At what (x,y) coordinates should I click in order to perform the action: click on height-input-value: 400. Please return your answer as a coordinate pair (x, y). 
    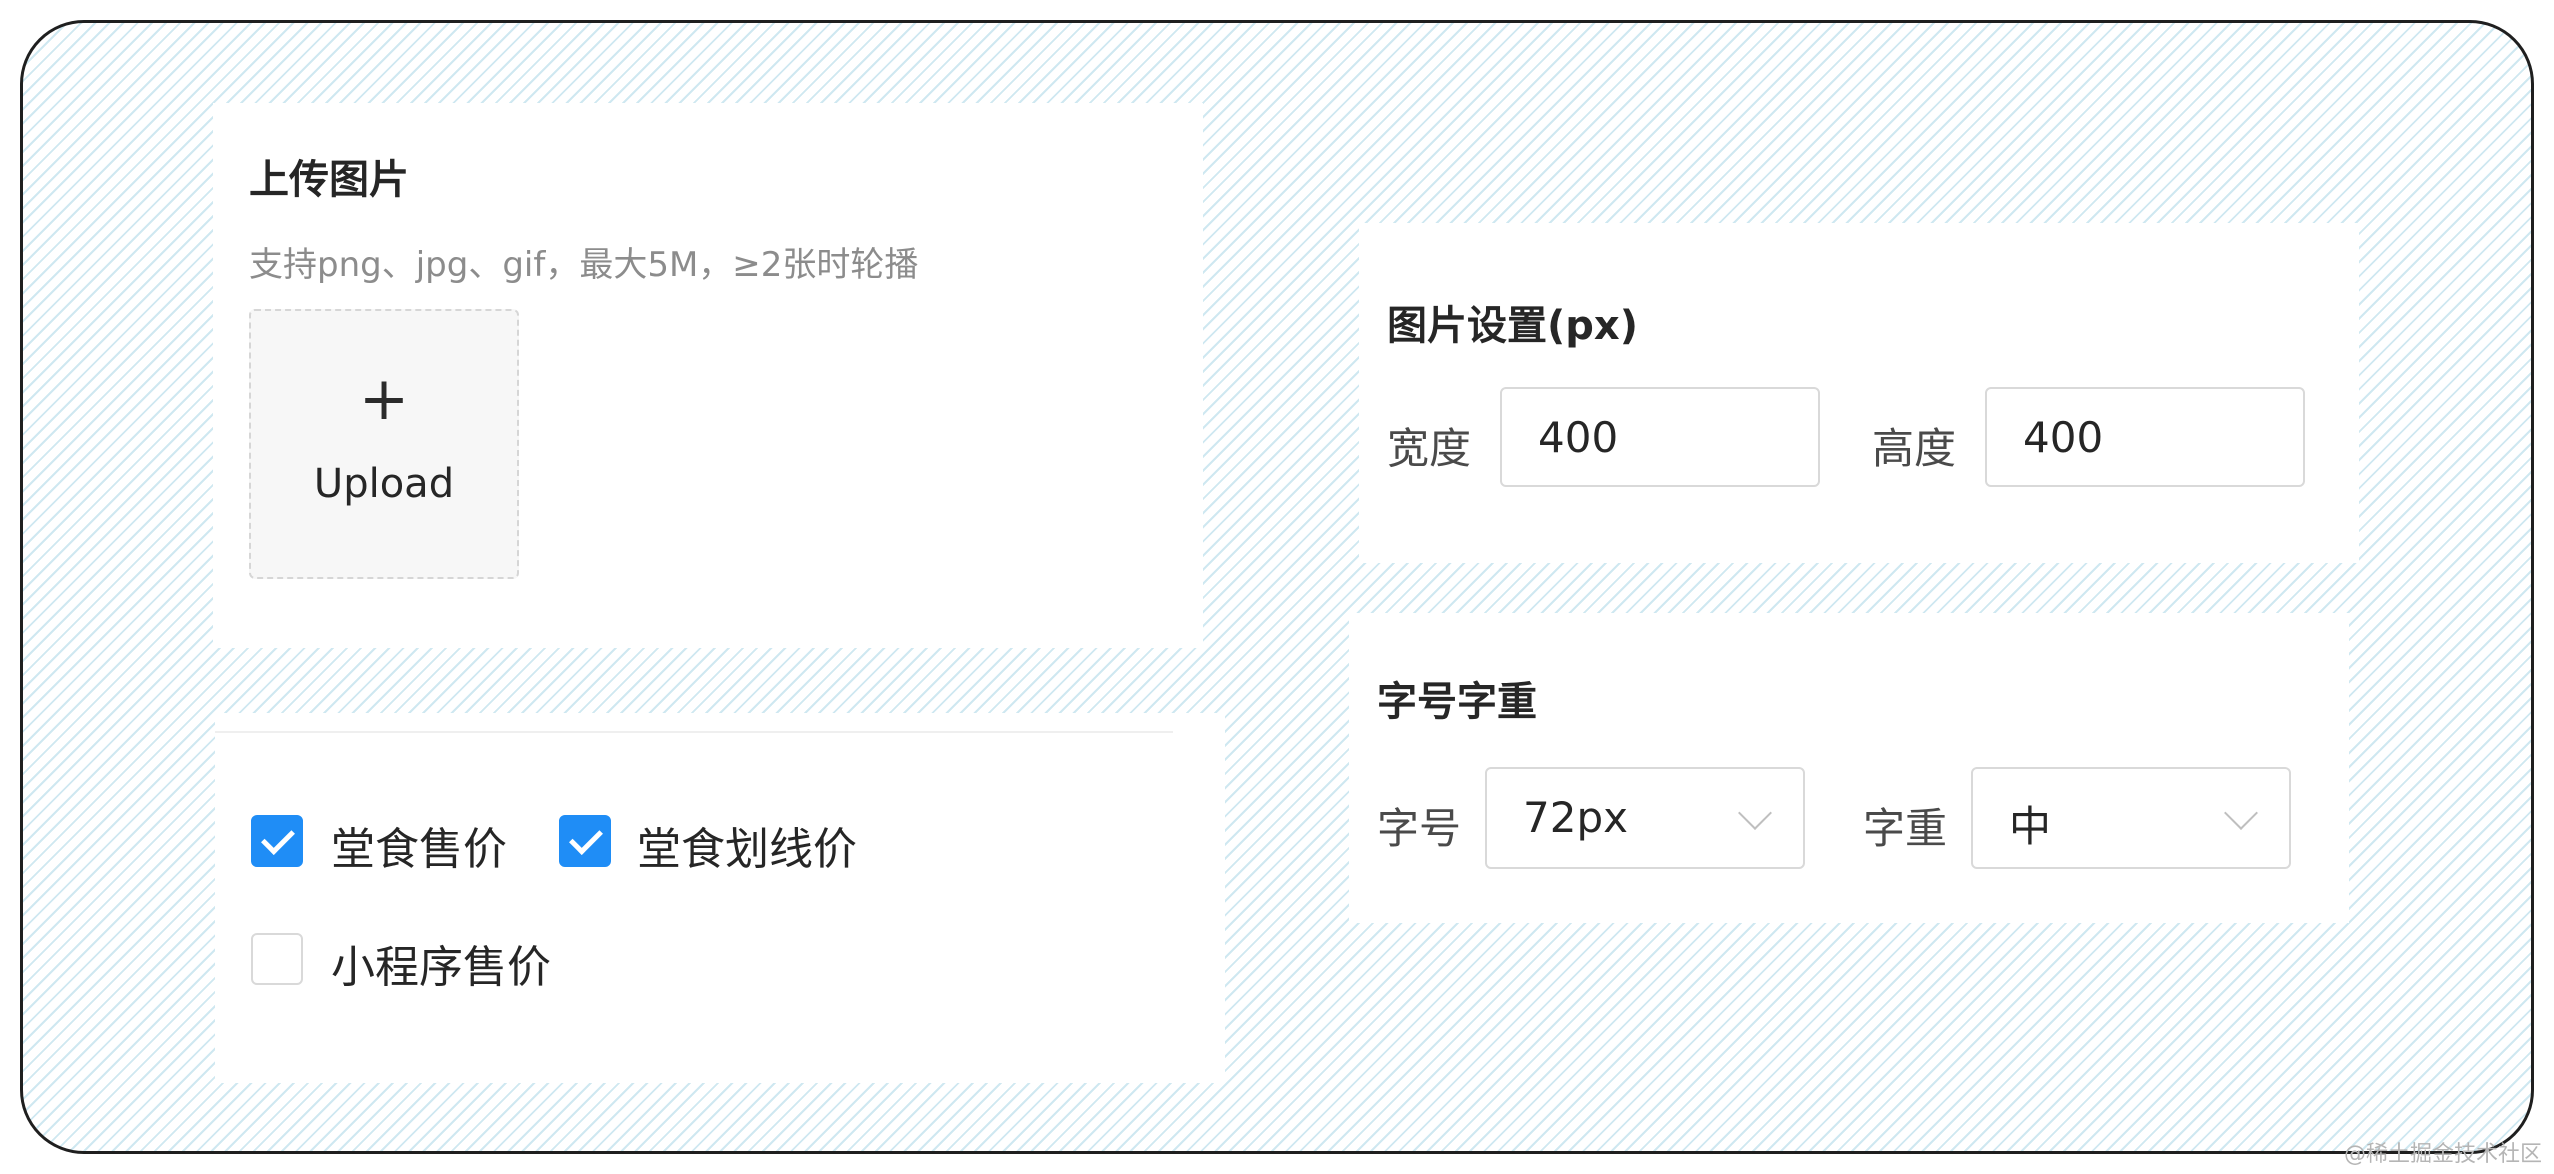
    Looking at the image, I should click on (2063, 437).